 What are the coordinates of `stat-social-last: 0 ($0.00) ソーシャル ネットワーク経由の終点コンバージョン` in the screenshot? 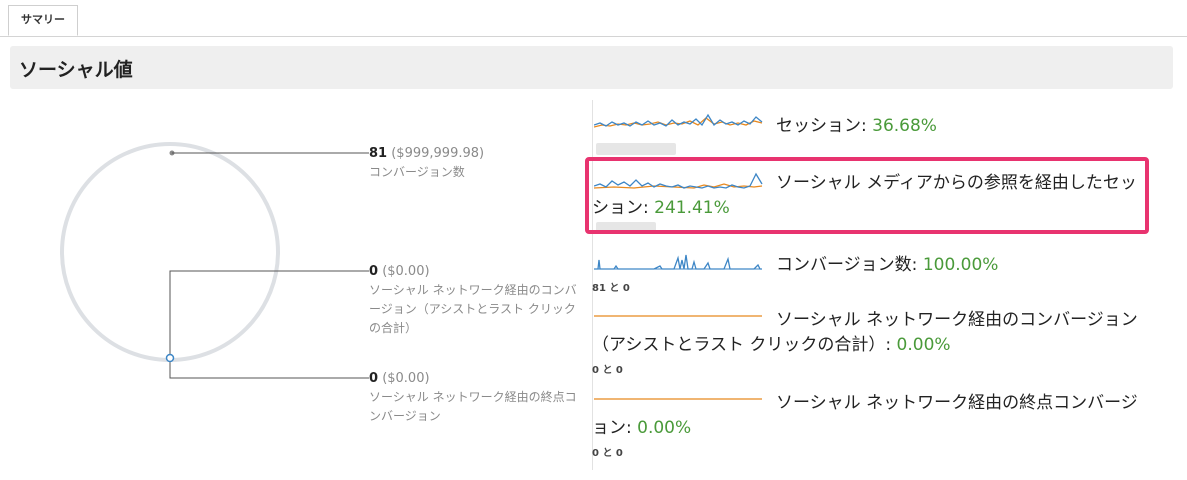 It's located at (474, 398).